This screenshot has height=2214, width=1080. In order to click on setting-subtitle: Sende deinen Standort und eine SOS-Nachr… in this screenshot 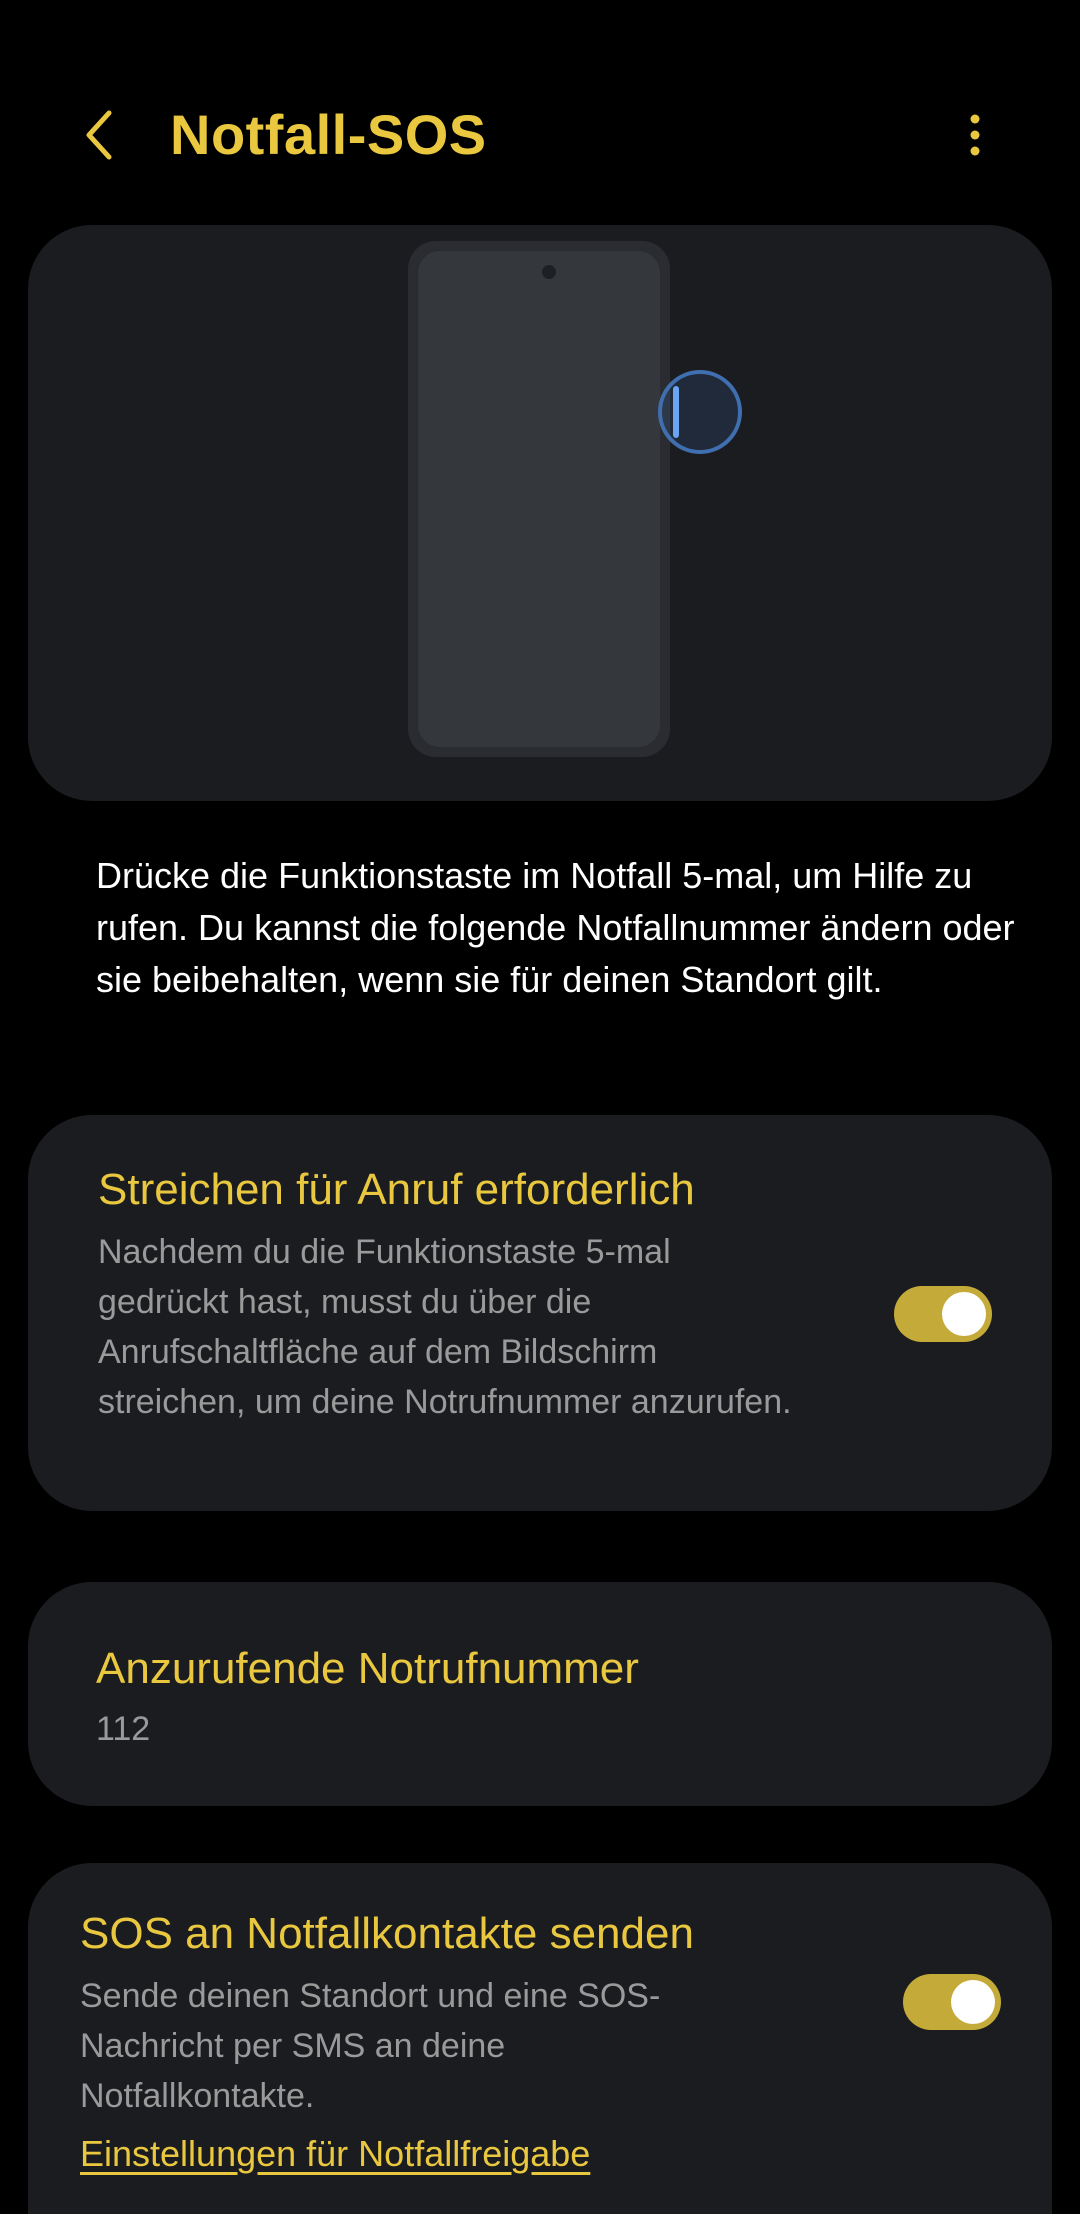, I will do `click(370, 2046)`.